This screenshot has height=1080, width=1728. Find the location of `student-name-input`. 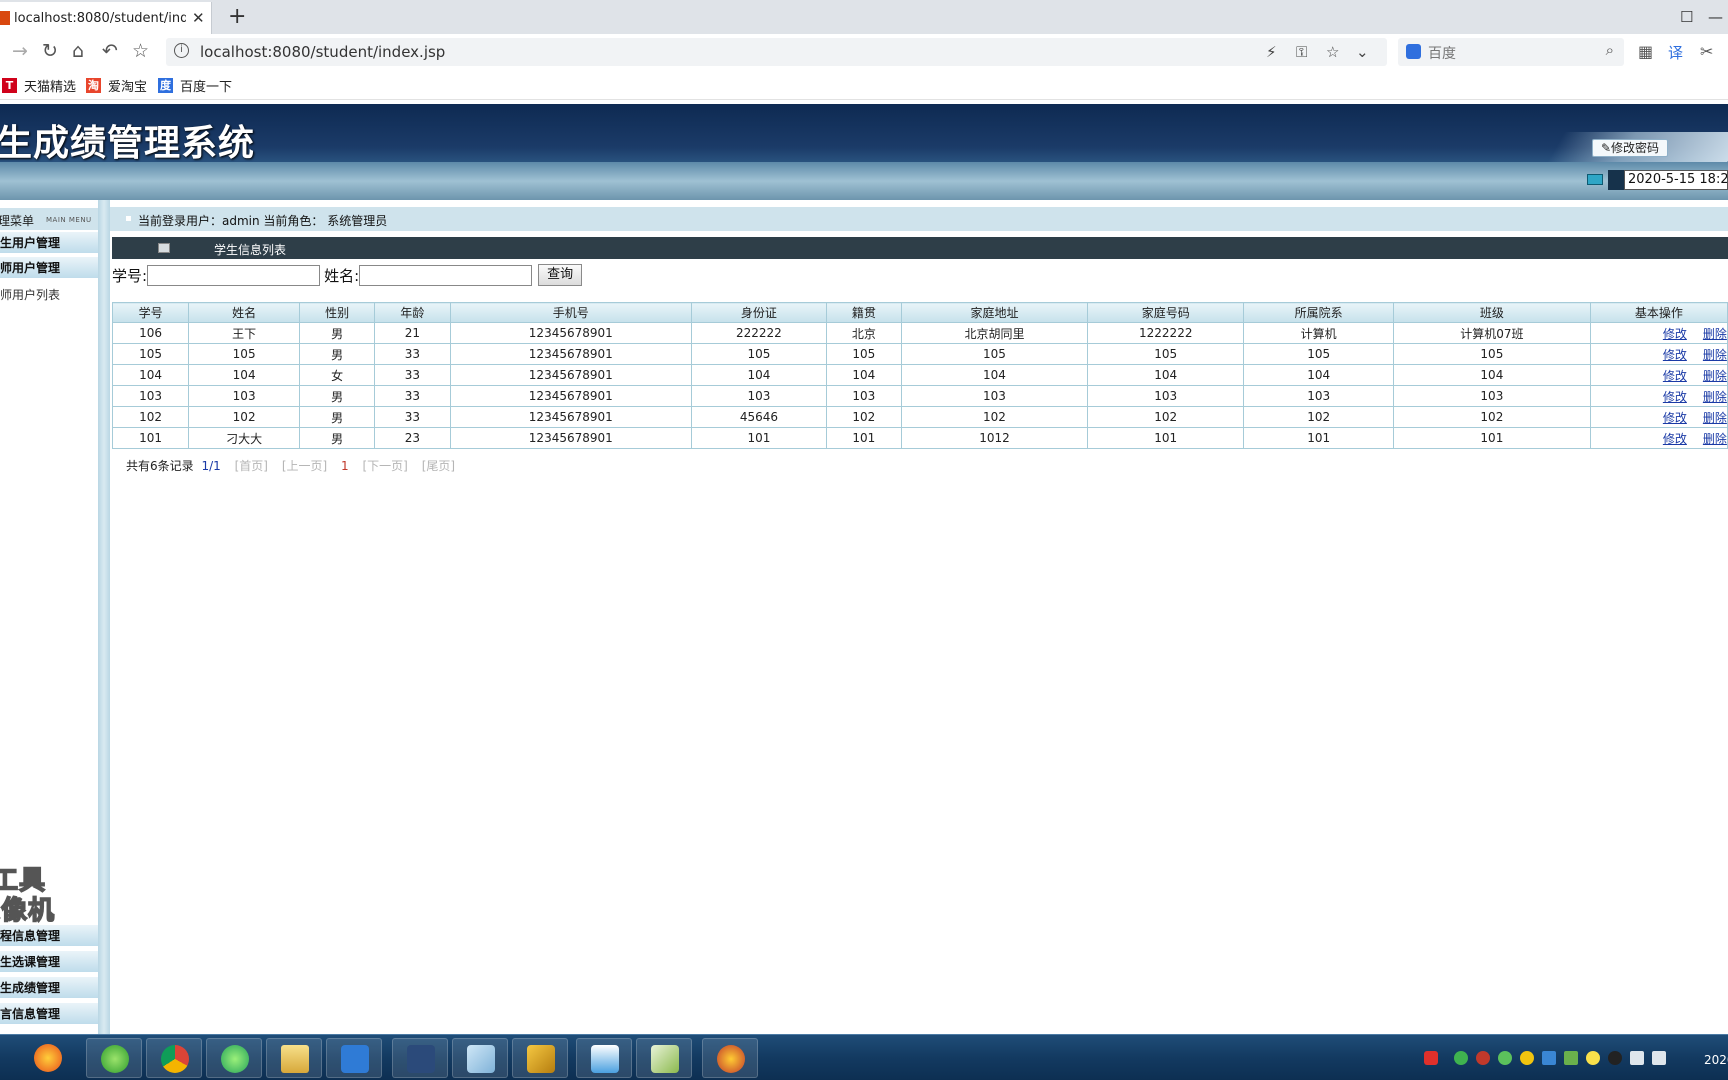

student-name-input is located at coordinates (446, 275).